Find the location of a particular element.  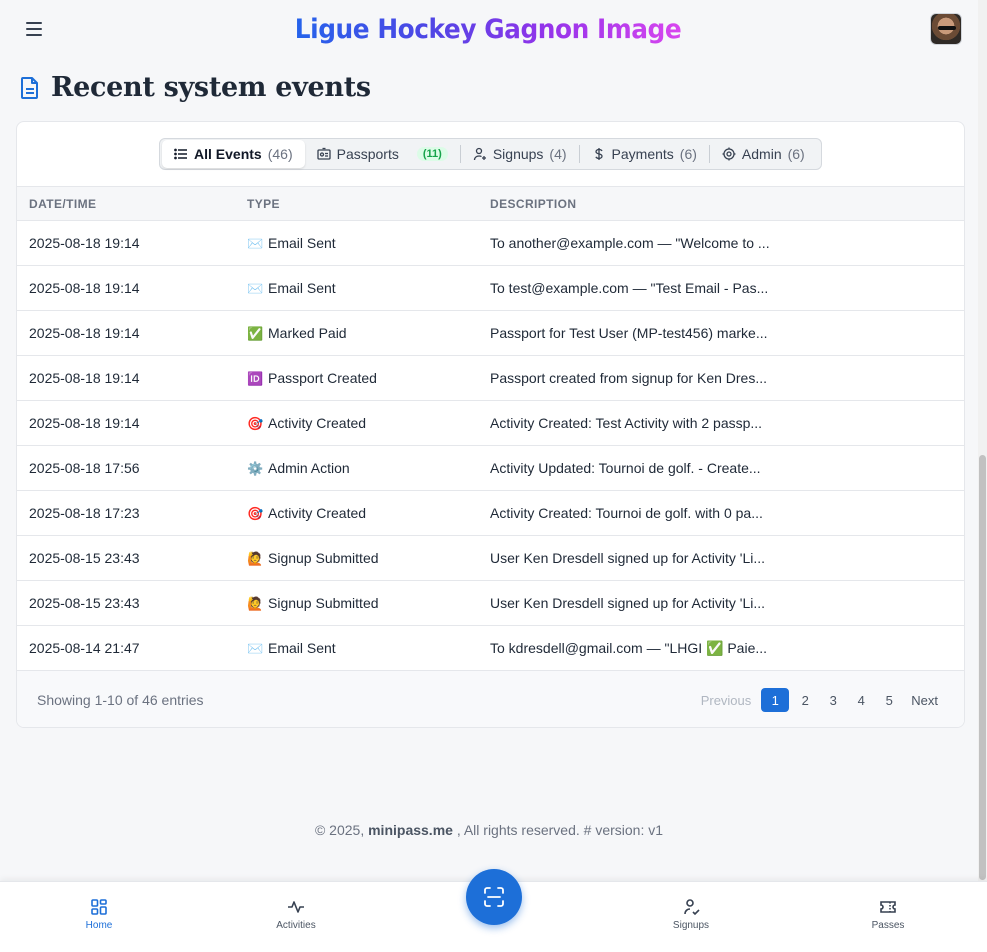

filter-label: Admin is located at coordinates (761, 154).